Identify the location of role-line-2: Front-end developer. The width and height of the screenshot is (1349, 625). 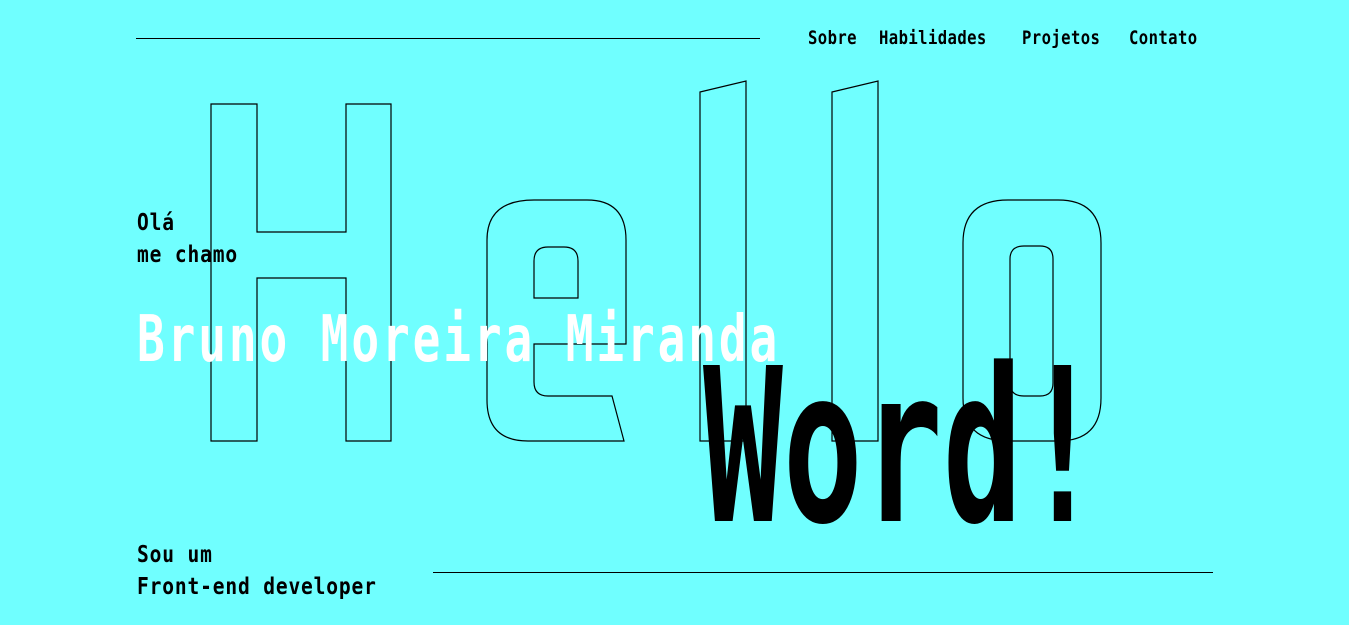
(257, 587).